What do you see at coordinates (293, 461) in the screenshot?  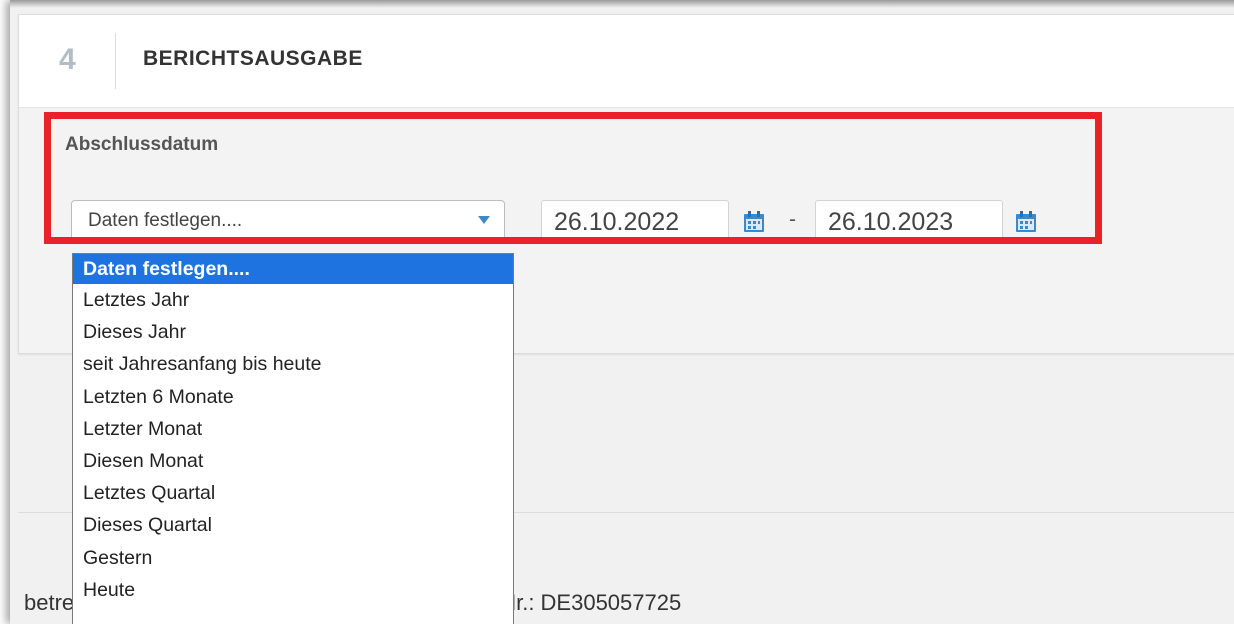 I see `dropdown-option-this-month: Diesen Monat` at bounding box center [293, 461].